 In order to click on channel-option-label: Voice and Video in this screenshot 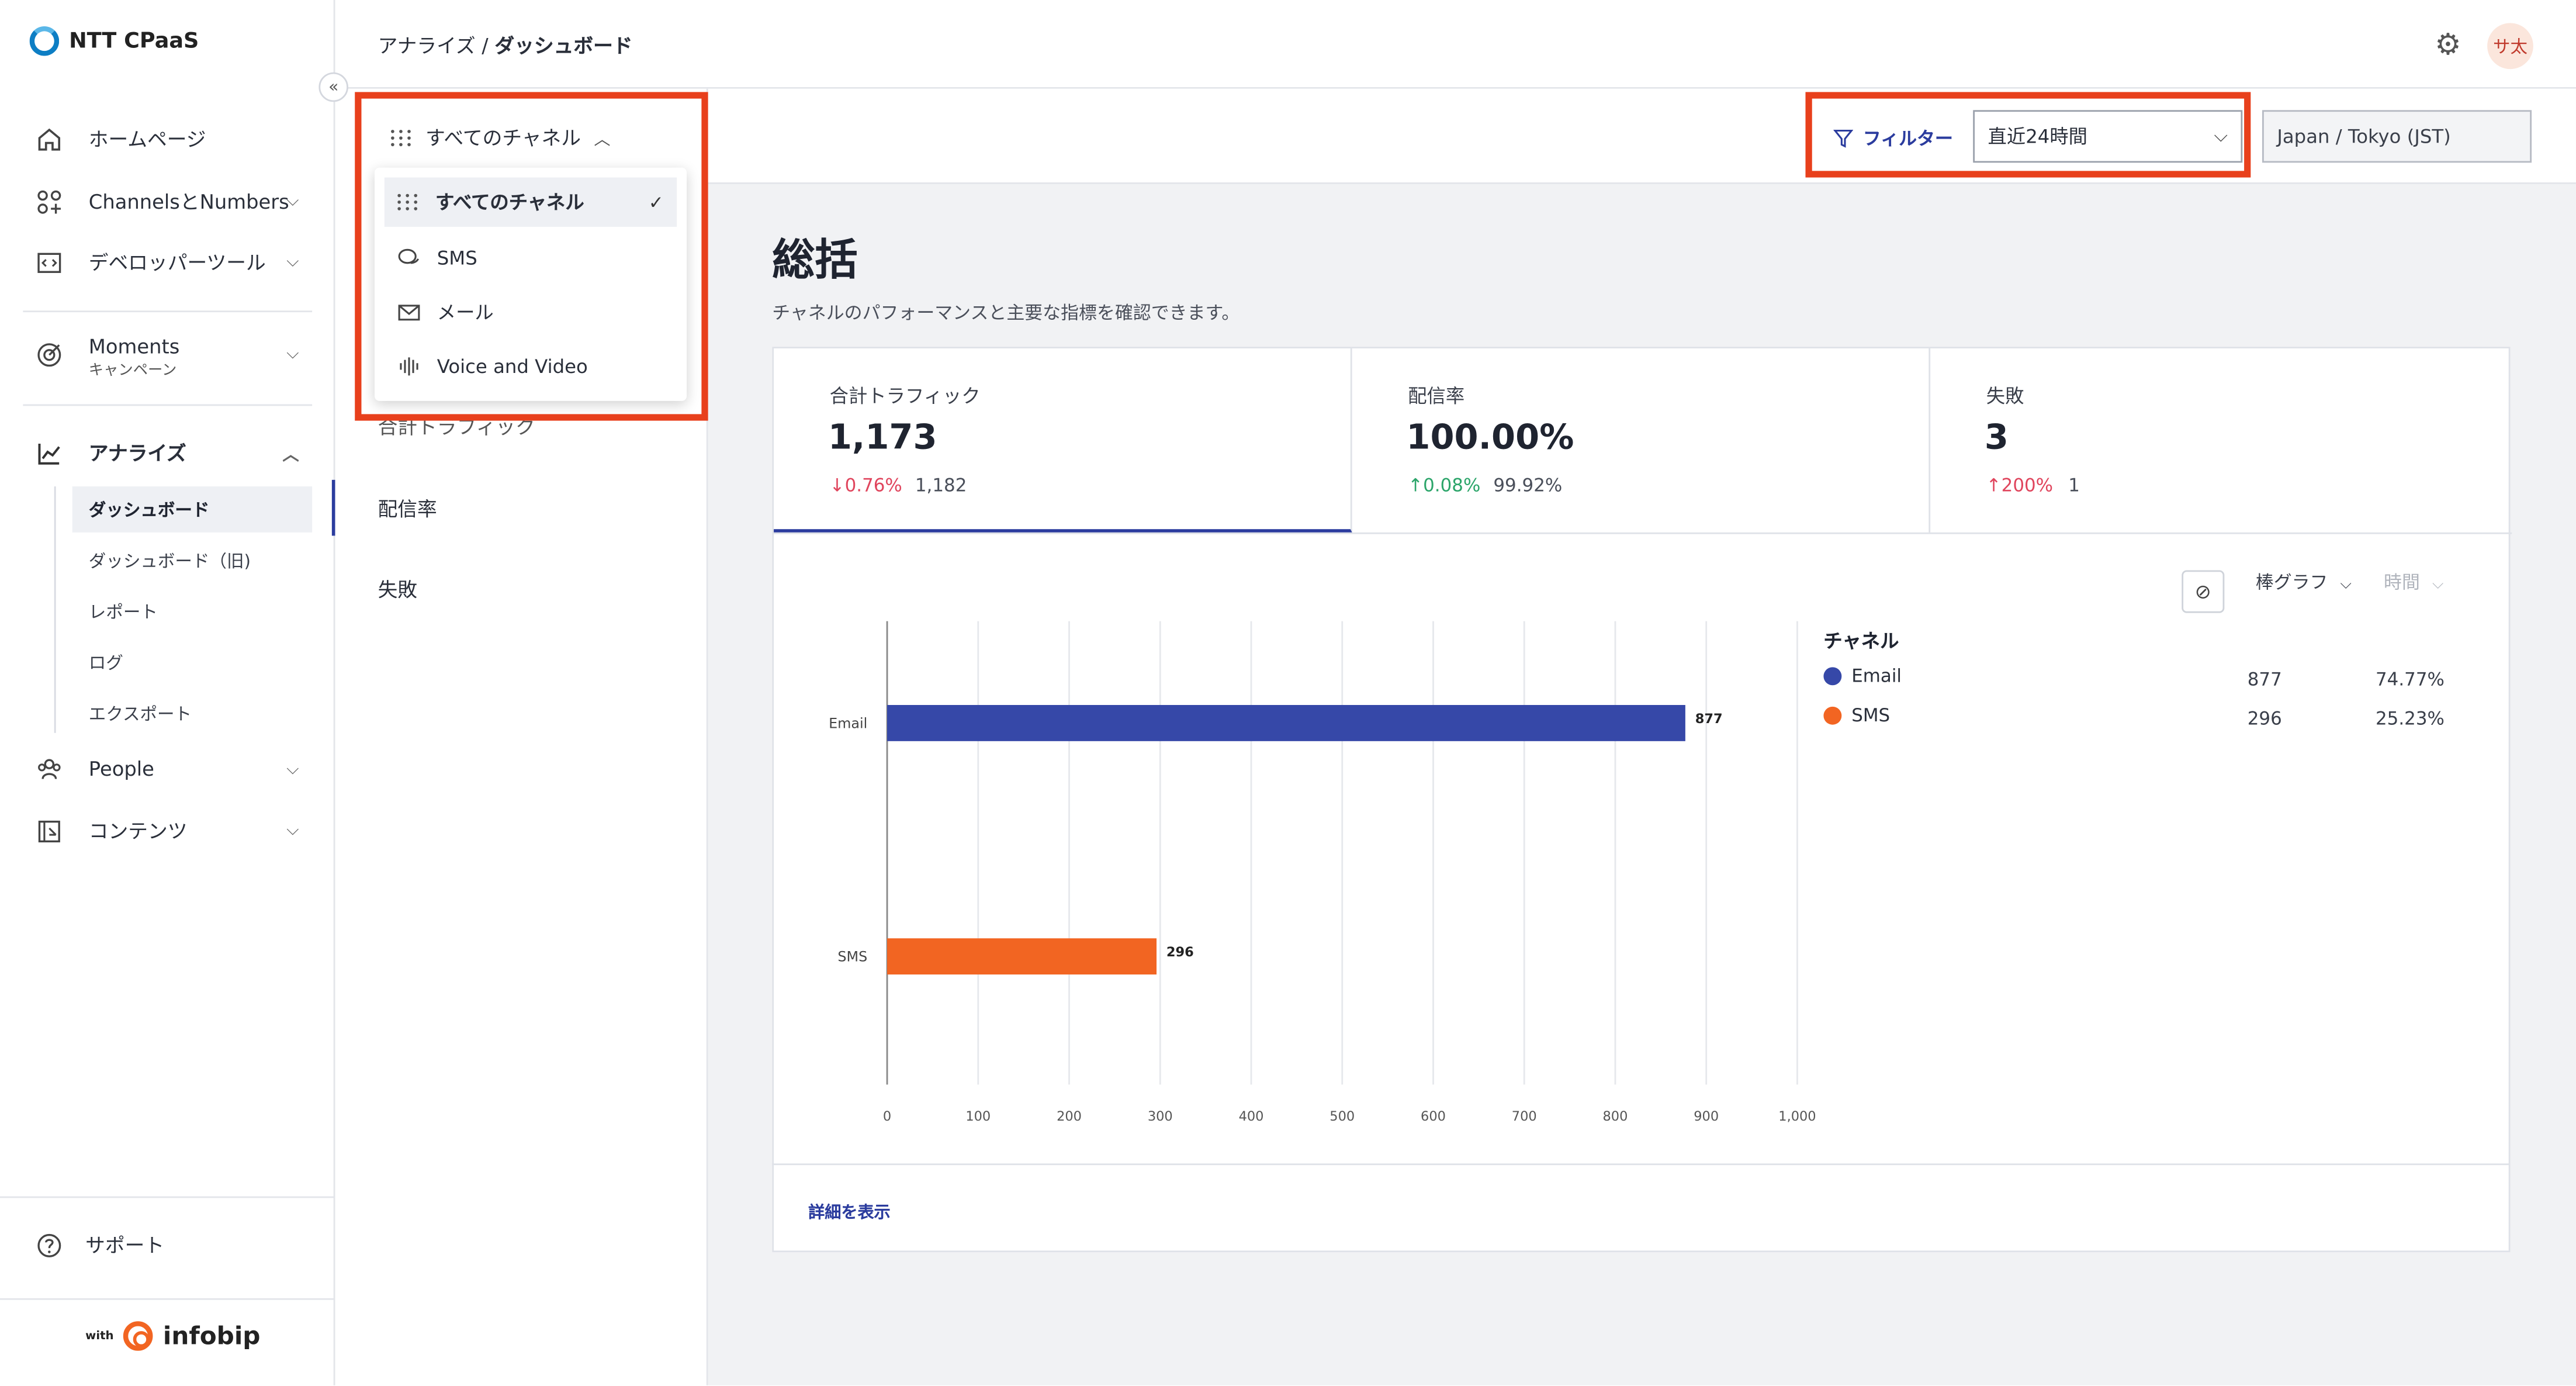, I will do `click(512, 366)`.